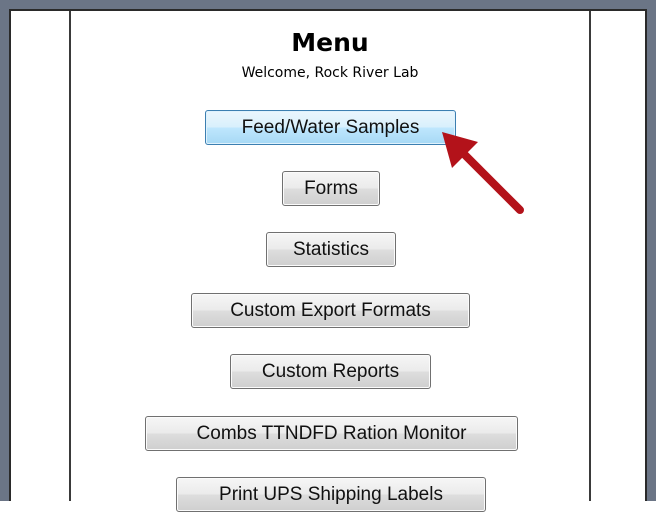 The height and width of the screenshot is (512, 656). What do you see at coordinates (330, 42) in the screenshot?
I see `page-title: Menu` at bounding box center [330, 42].